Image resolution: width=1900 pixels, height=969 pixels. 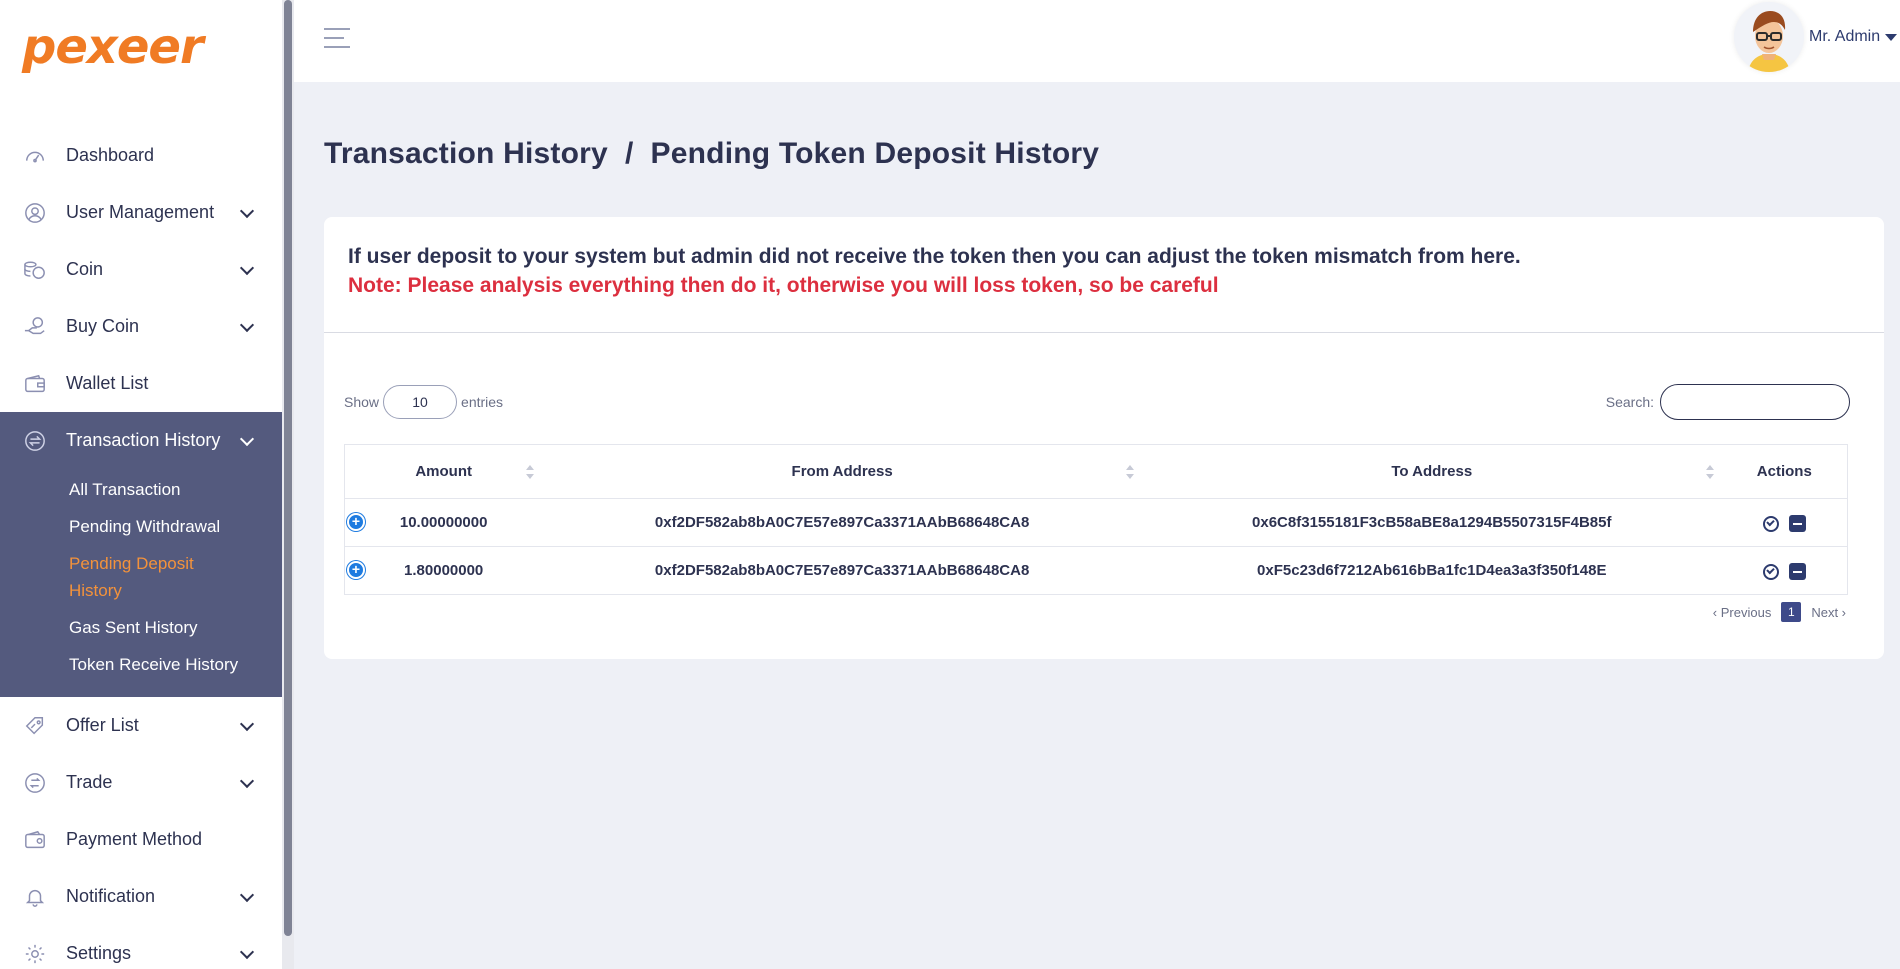 I want to click on column-header-amount: Amount, so click(x=443, y=471).